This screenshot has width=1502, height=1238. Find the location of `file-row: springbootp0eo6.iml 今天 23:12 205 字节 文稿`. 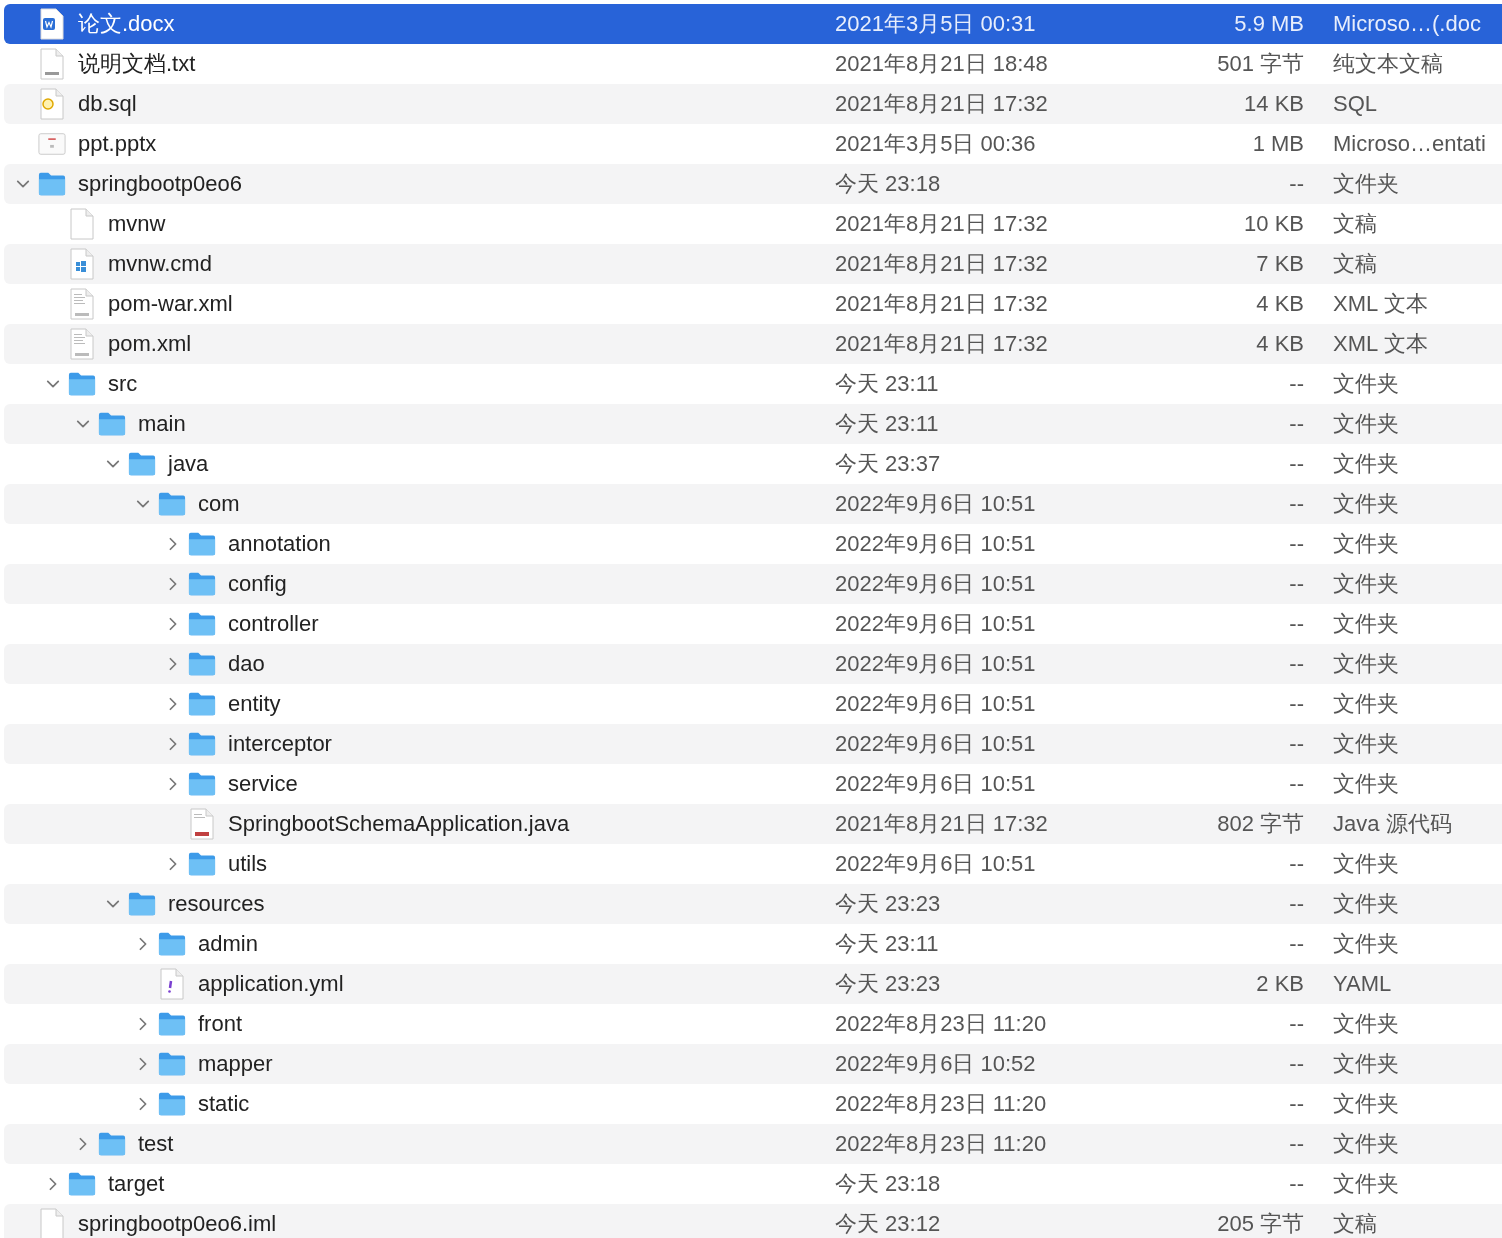

file-row: springbootp0eo6.iml 今天 23:12 205 字节 文稿 is located at coordinates (753, 1221).